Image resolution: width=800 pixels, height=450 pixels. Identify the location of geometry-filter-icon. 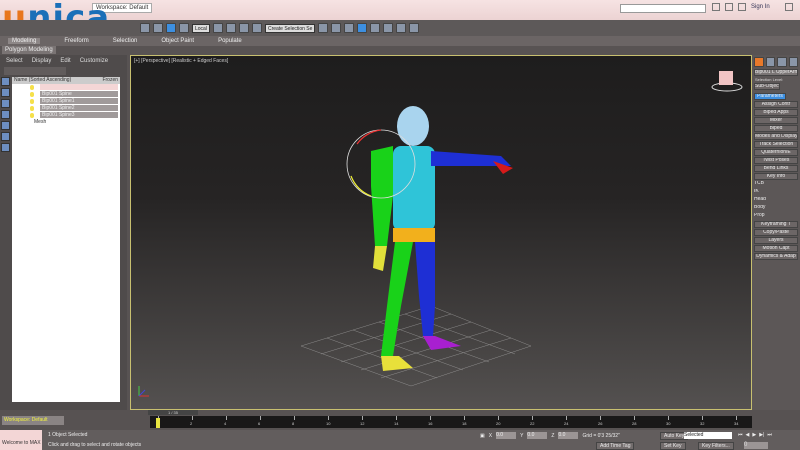
(5, 92).